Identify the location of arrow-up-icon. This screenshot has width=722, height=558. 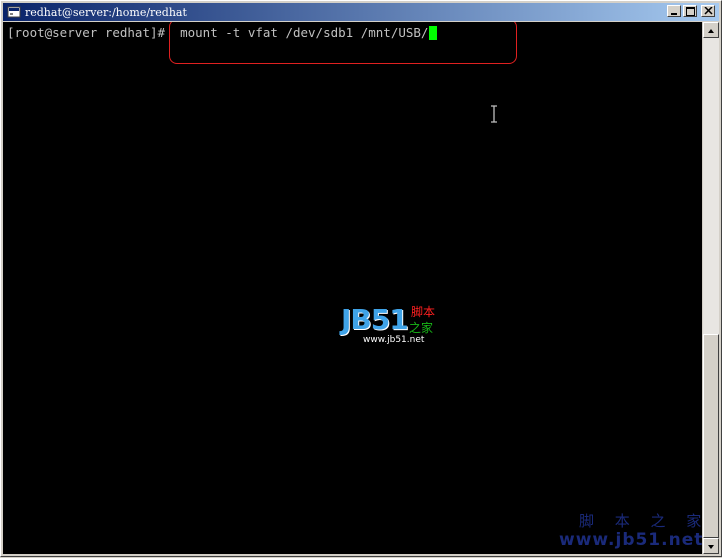
(711, 31).